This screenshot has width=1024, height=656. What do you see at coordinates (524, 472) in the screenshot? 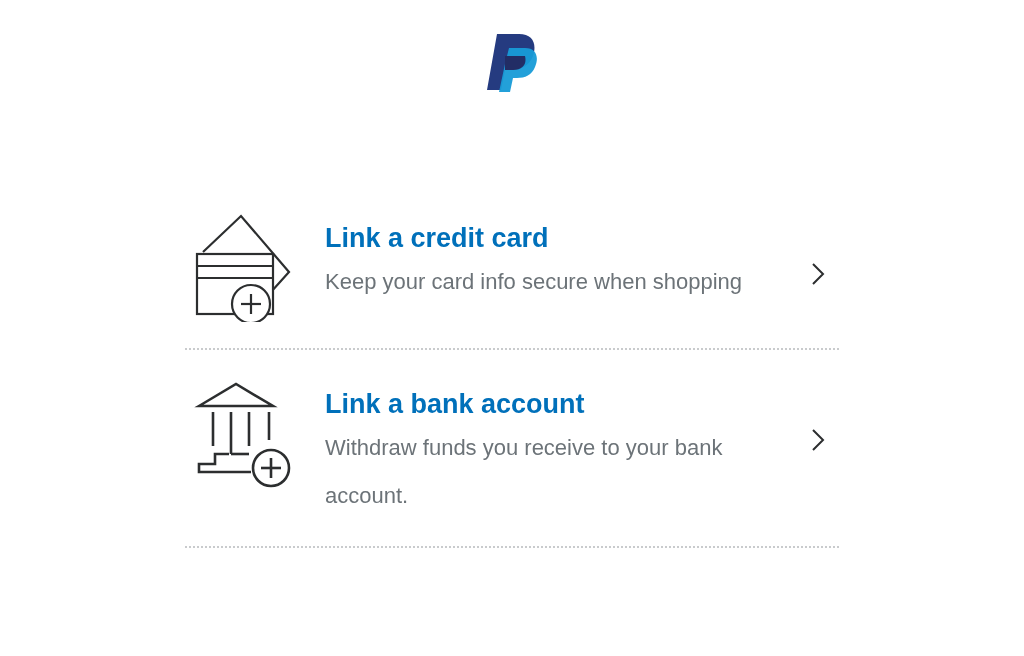
I see `option-description: Withdraw funds you receive to your bank account.` at bounding box center [524, 472].